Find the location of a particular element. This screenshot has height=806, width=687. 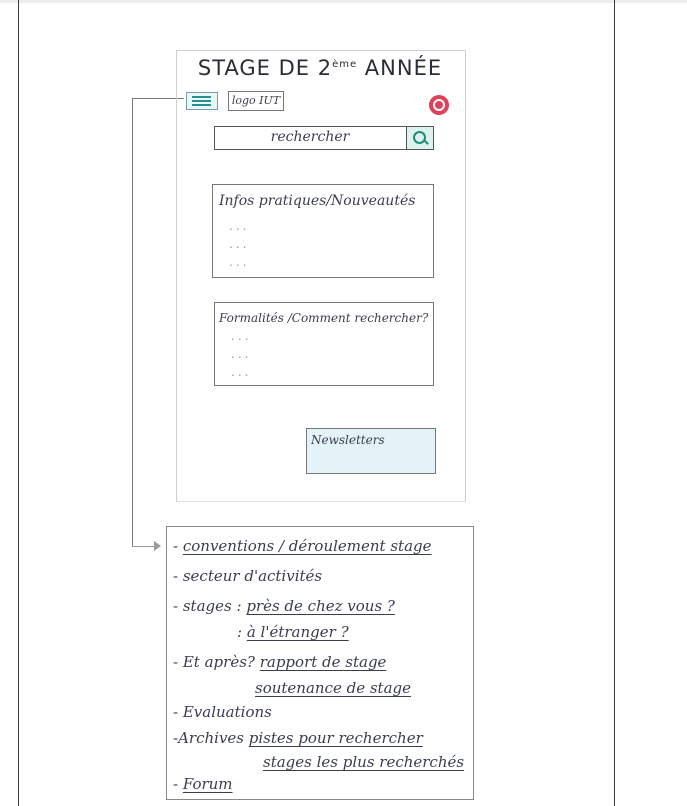

menu-item-archives: -Archives pistes pour rechercher is located at coordinates (298, 738).